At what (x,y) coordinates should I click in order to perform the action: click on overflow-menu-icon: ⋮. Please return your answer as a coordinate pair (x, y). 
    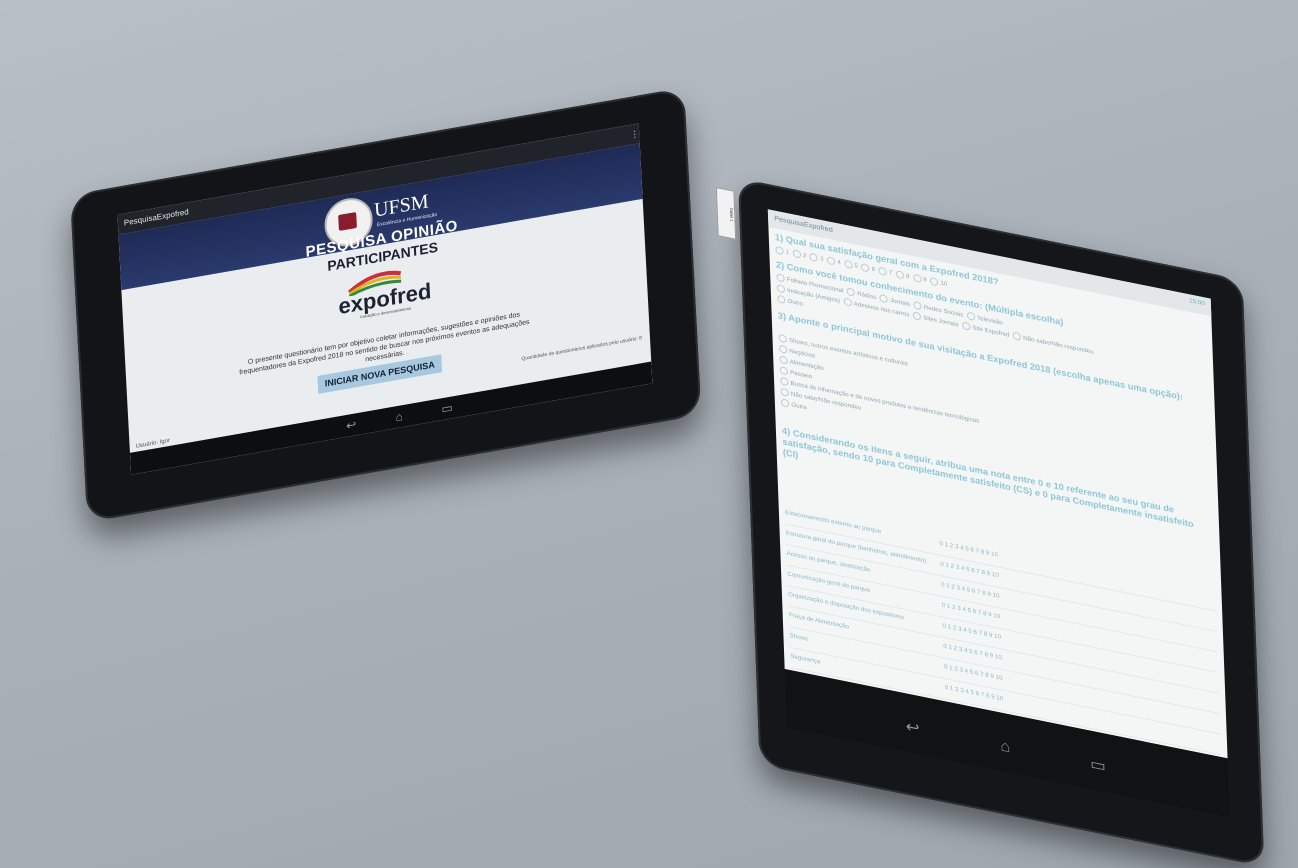
    Looking at the image, I should click on (635, 133).